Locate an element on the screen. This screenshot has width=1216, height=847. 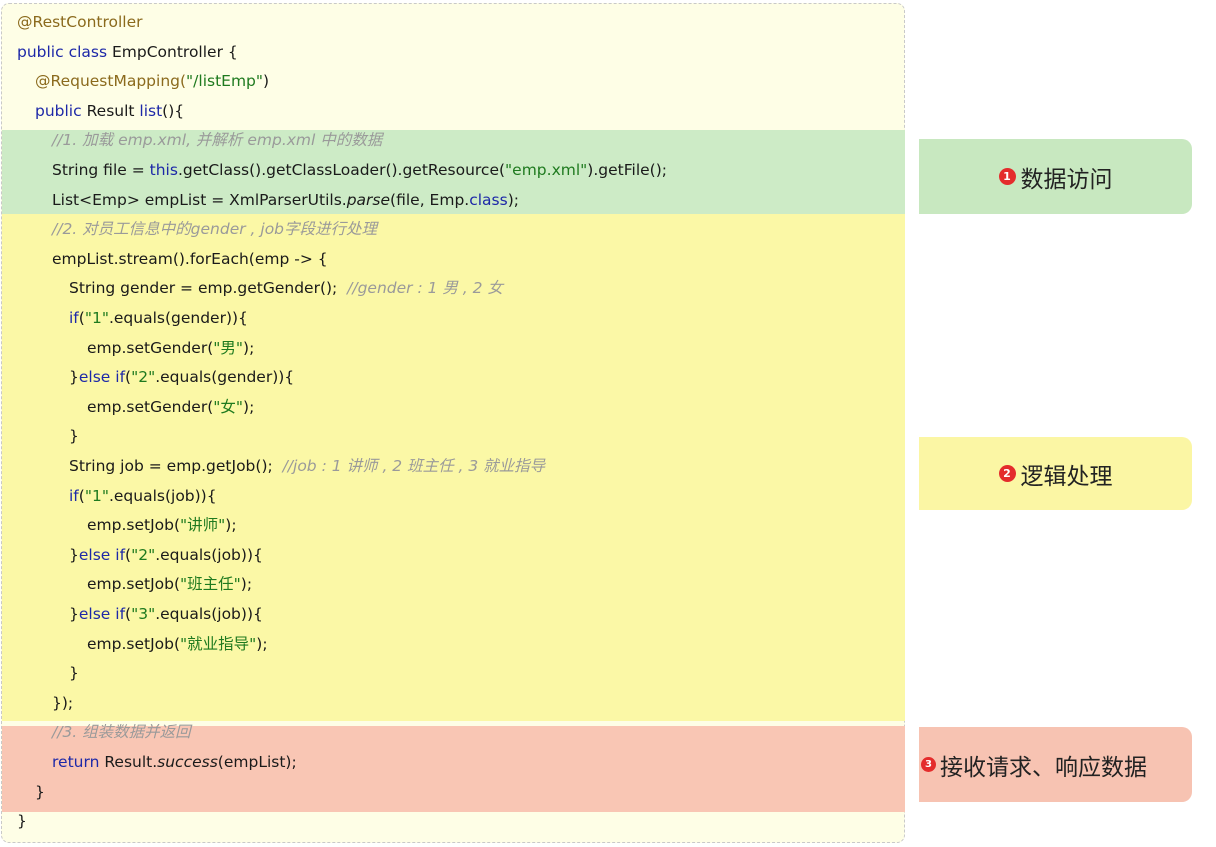
code-line: public class EmpController { is located at coordinates (127, 52).